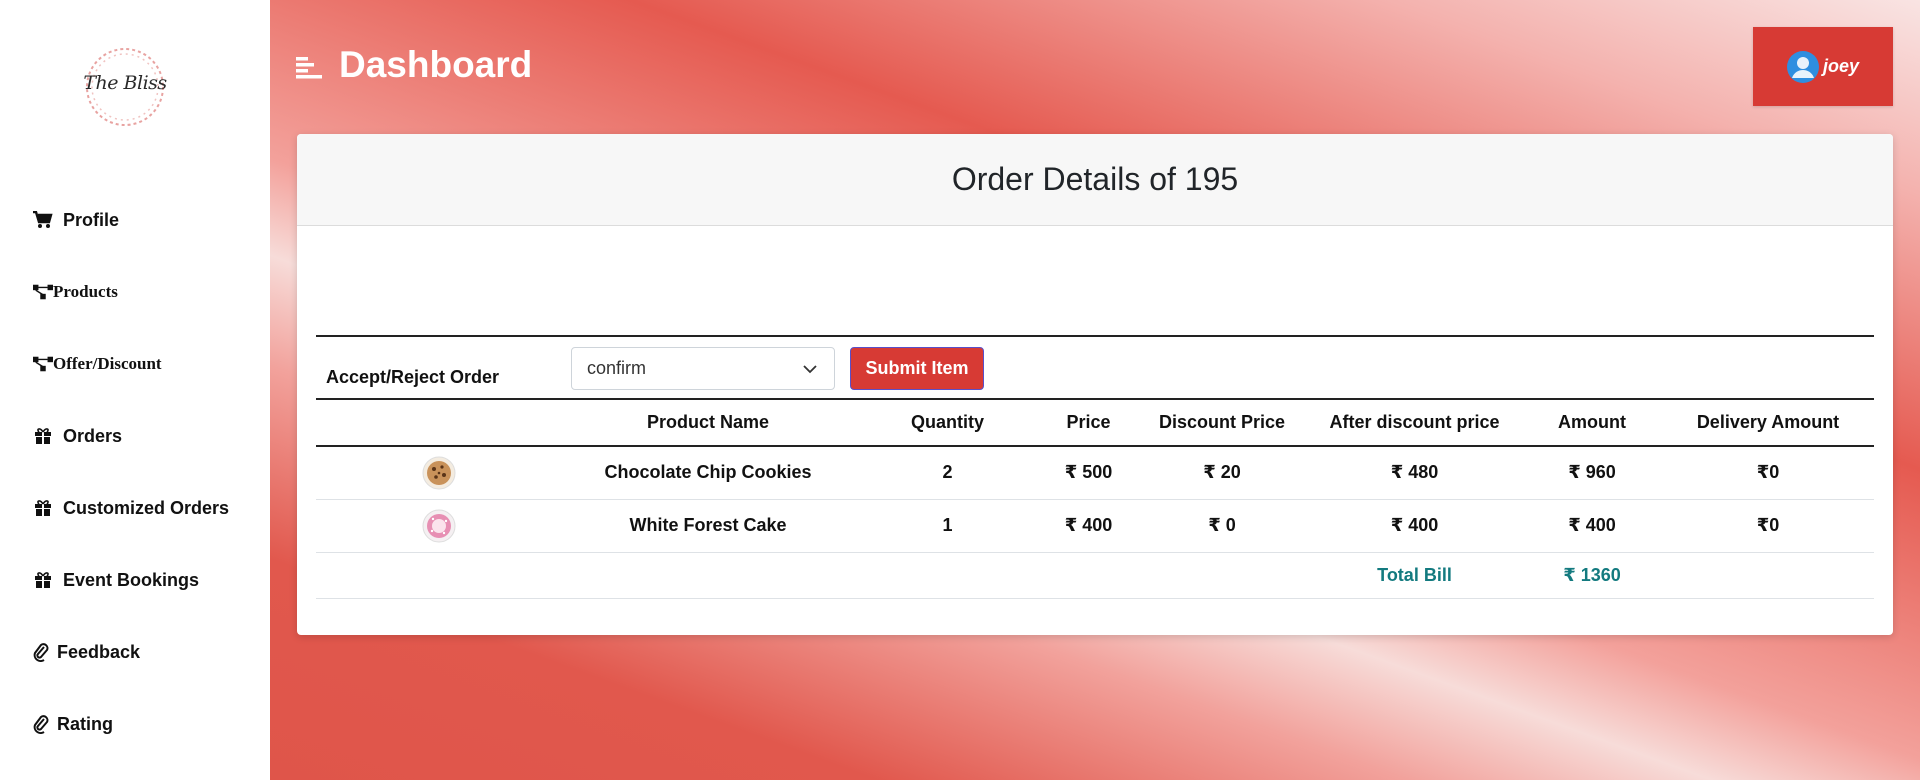 This screenshot has height=780, width=1920. Describe the element at coordinates (708, 473) in the screenshot. I see `product-name: Chocolate Chip Cookies` at that location.